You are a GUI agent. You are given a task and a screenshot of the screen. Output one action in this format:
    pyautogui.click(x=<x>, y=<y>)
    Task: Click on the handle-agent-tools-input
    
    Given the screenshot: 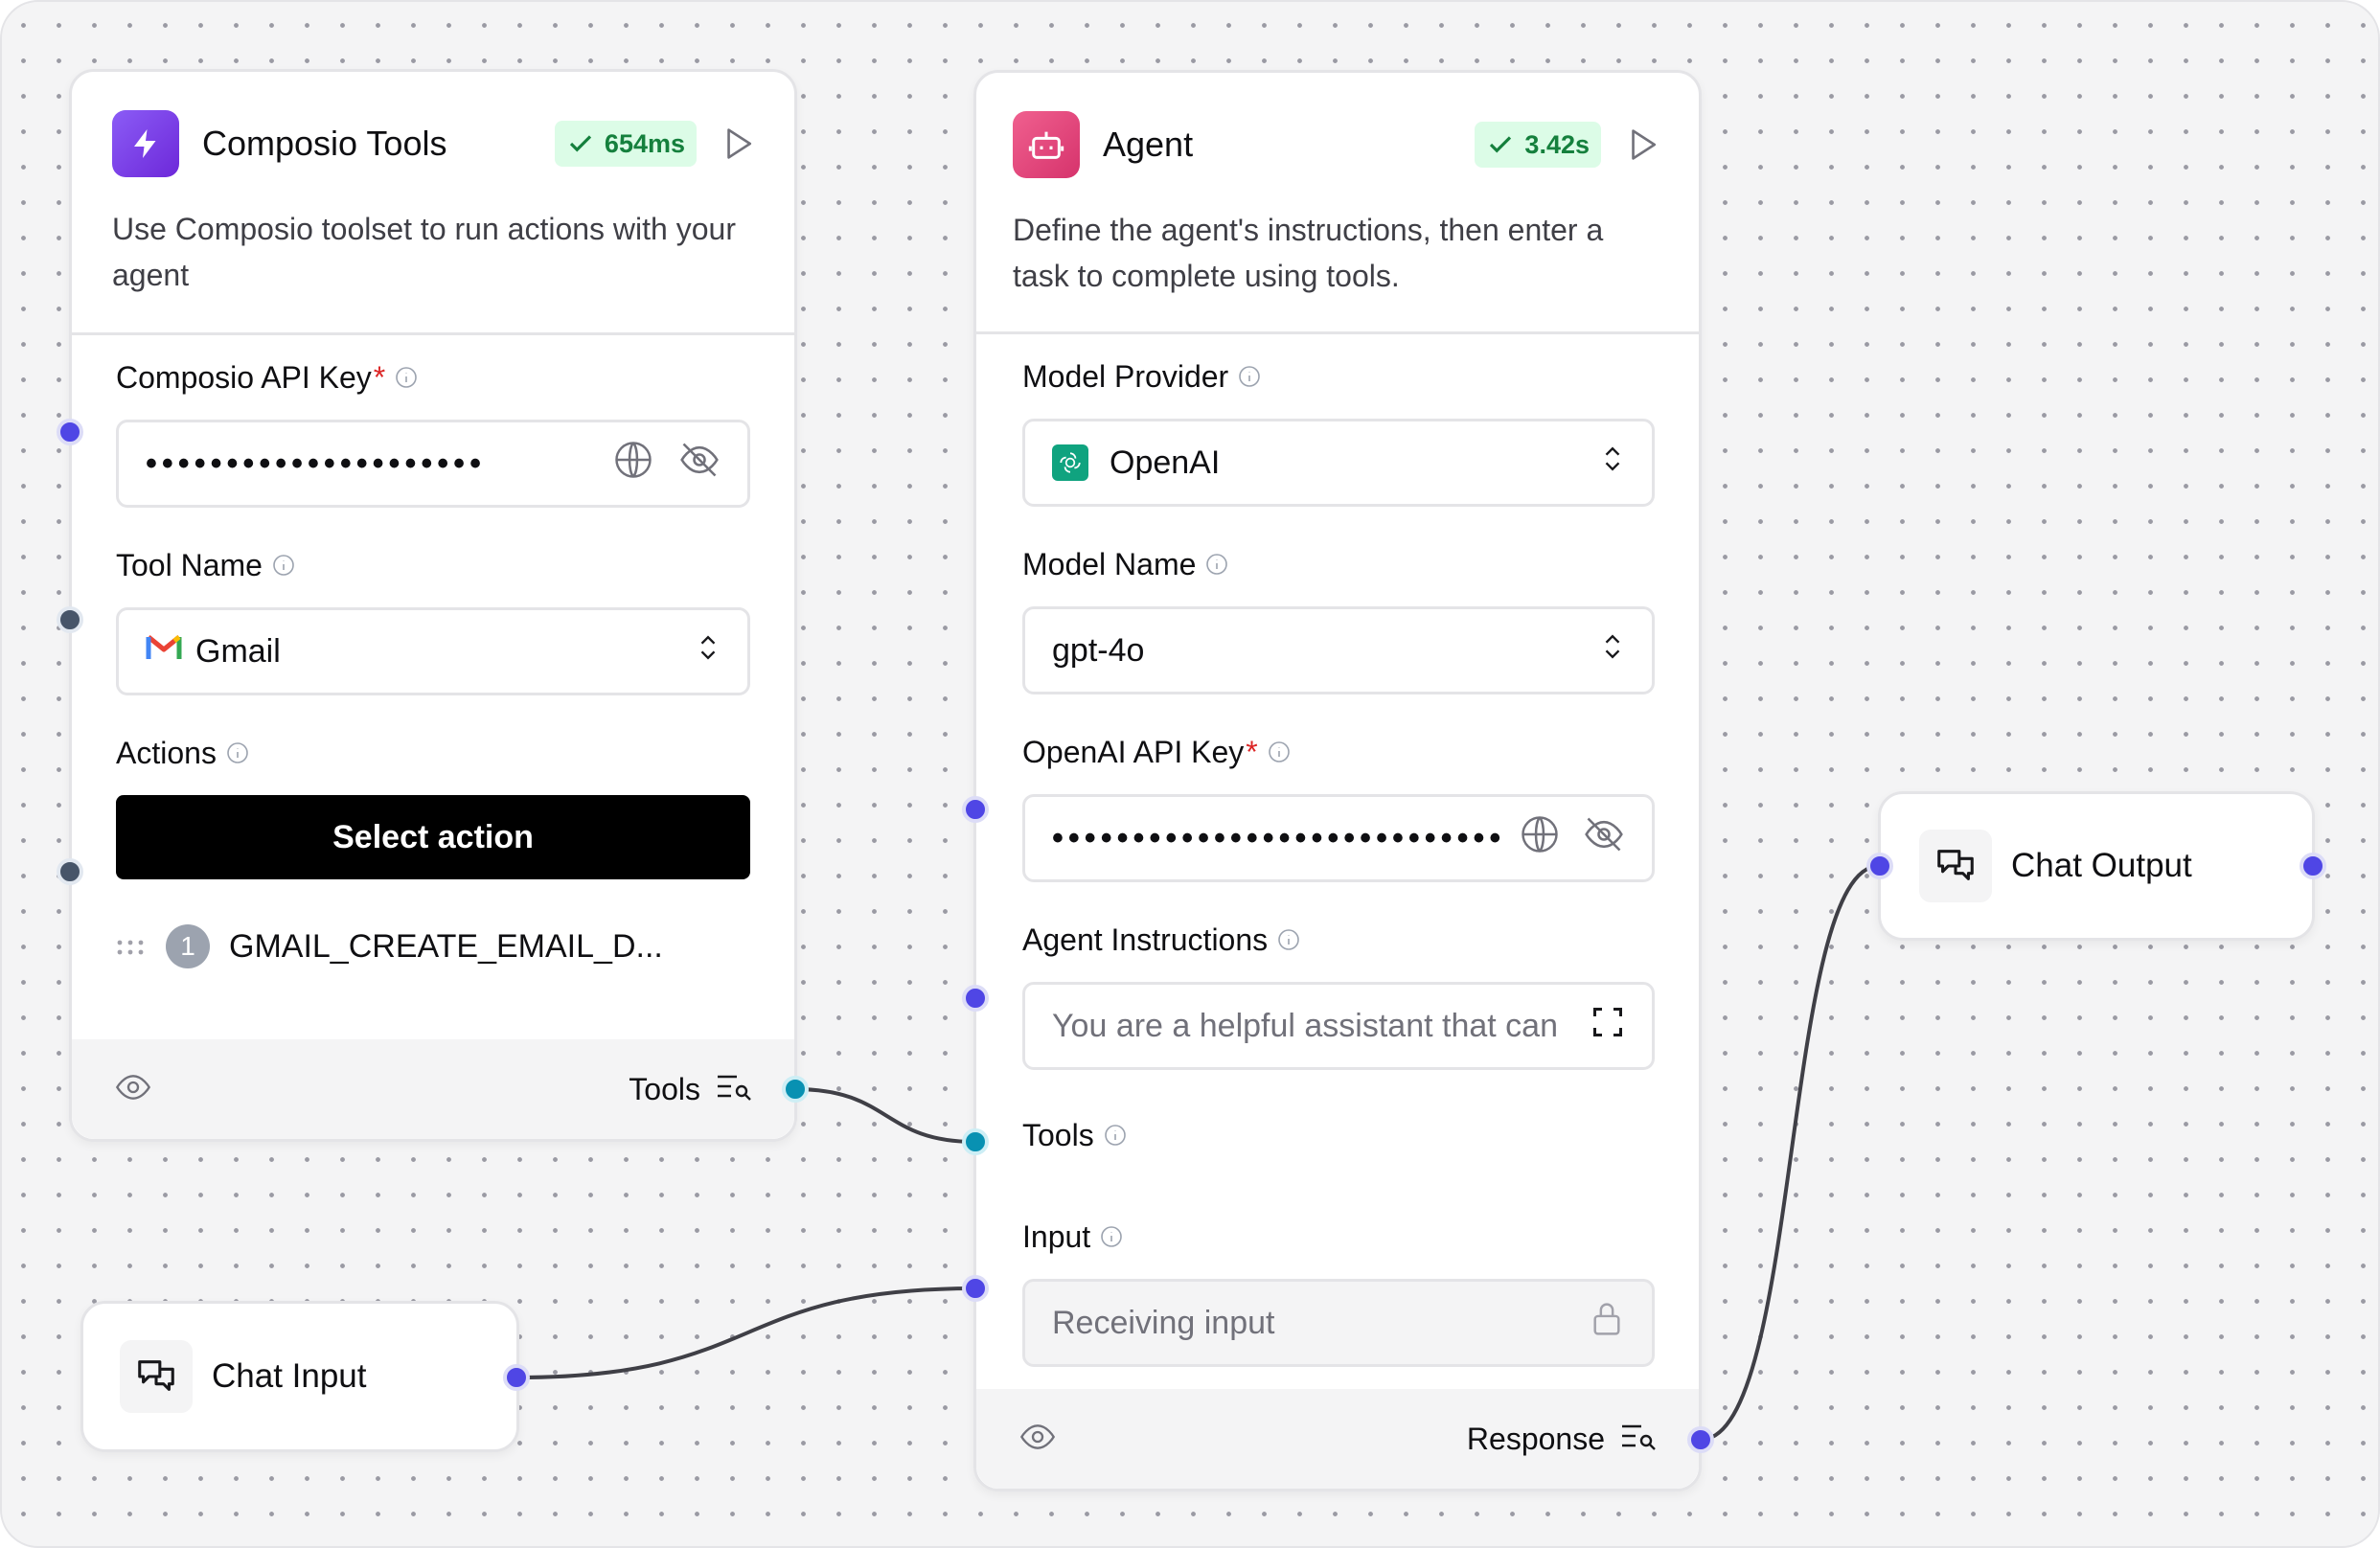 What is the action you would take?
    pyautogui.click(x=976, y=1141)
    